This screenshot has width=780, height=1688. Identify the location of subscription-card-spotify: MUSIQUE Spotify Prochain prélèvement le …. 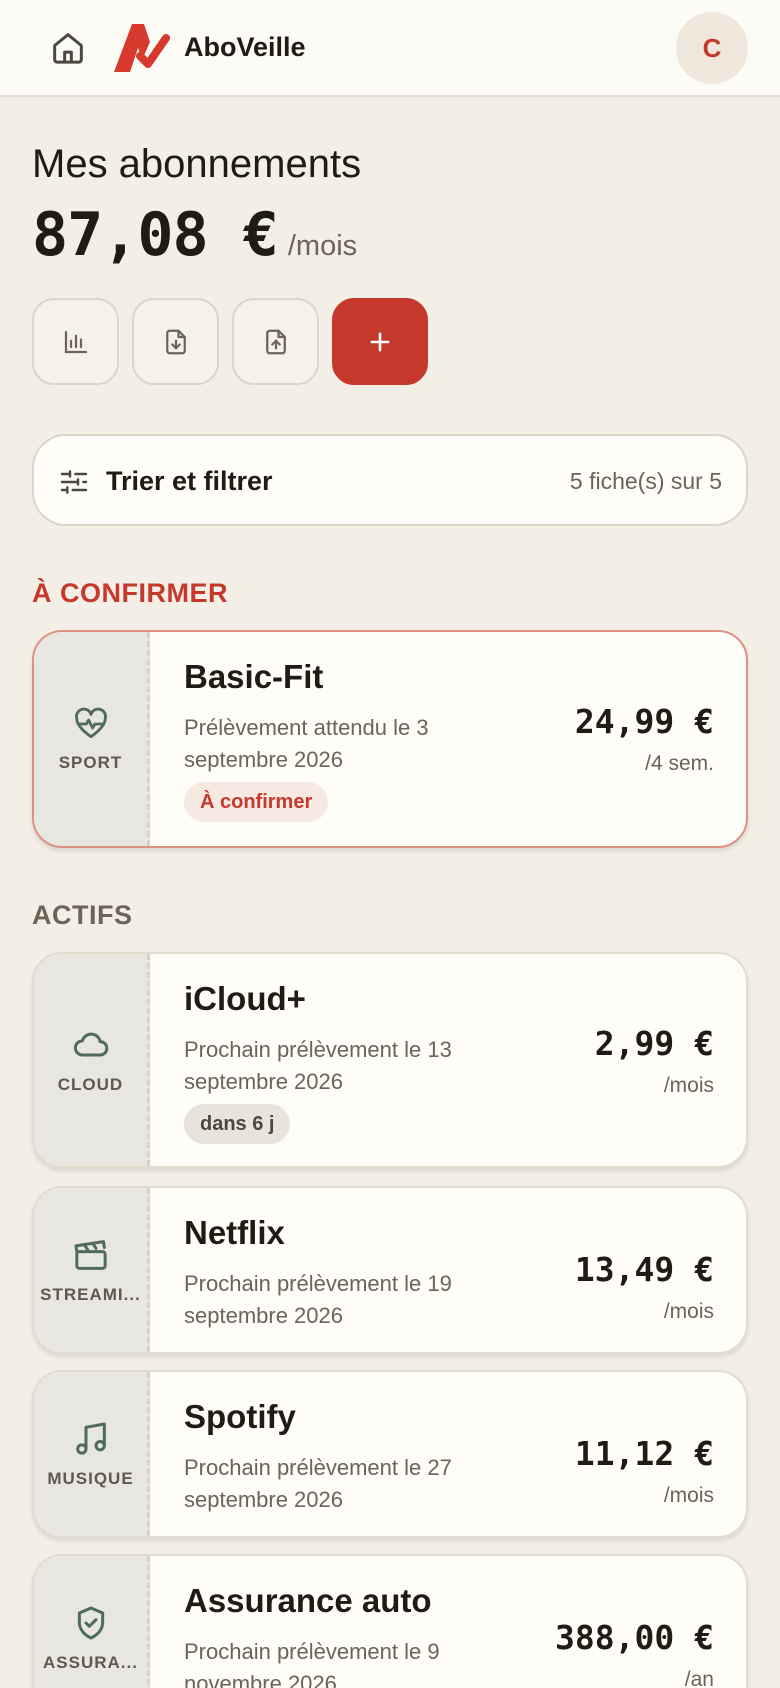
(390, 1454).